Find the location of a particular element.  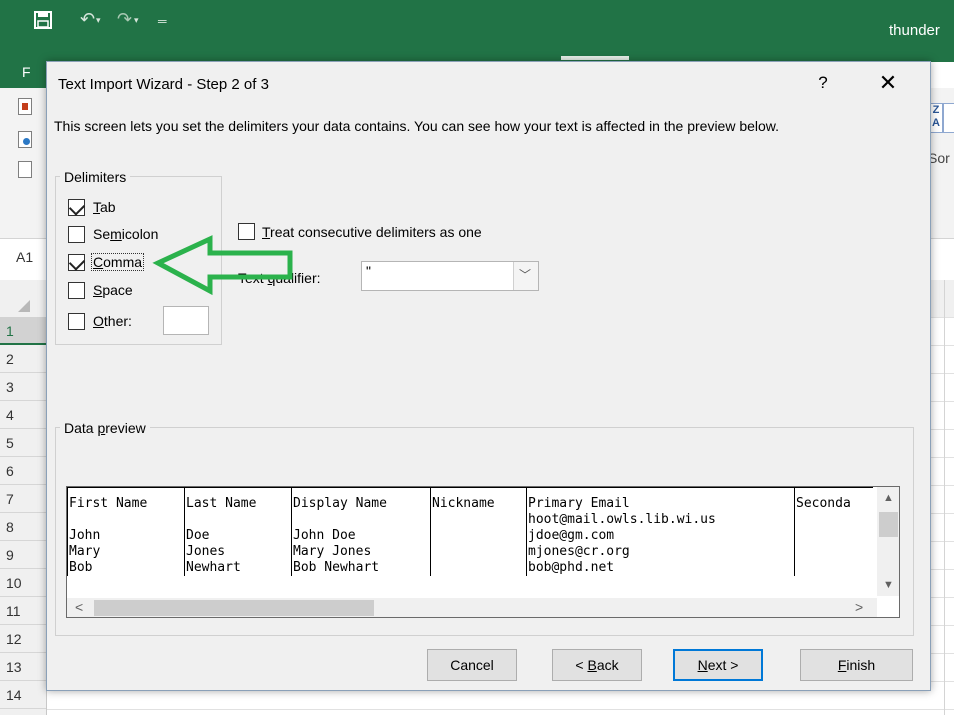

scroll-up-icon: ▲ is located at coordinates (888, 498).